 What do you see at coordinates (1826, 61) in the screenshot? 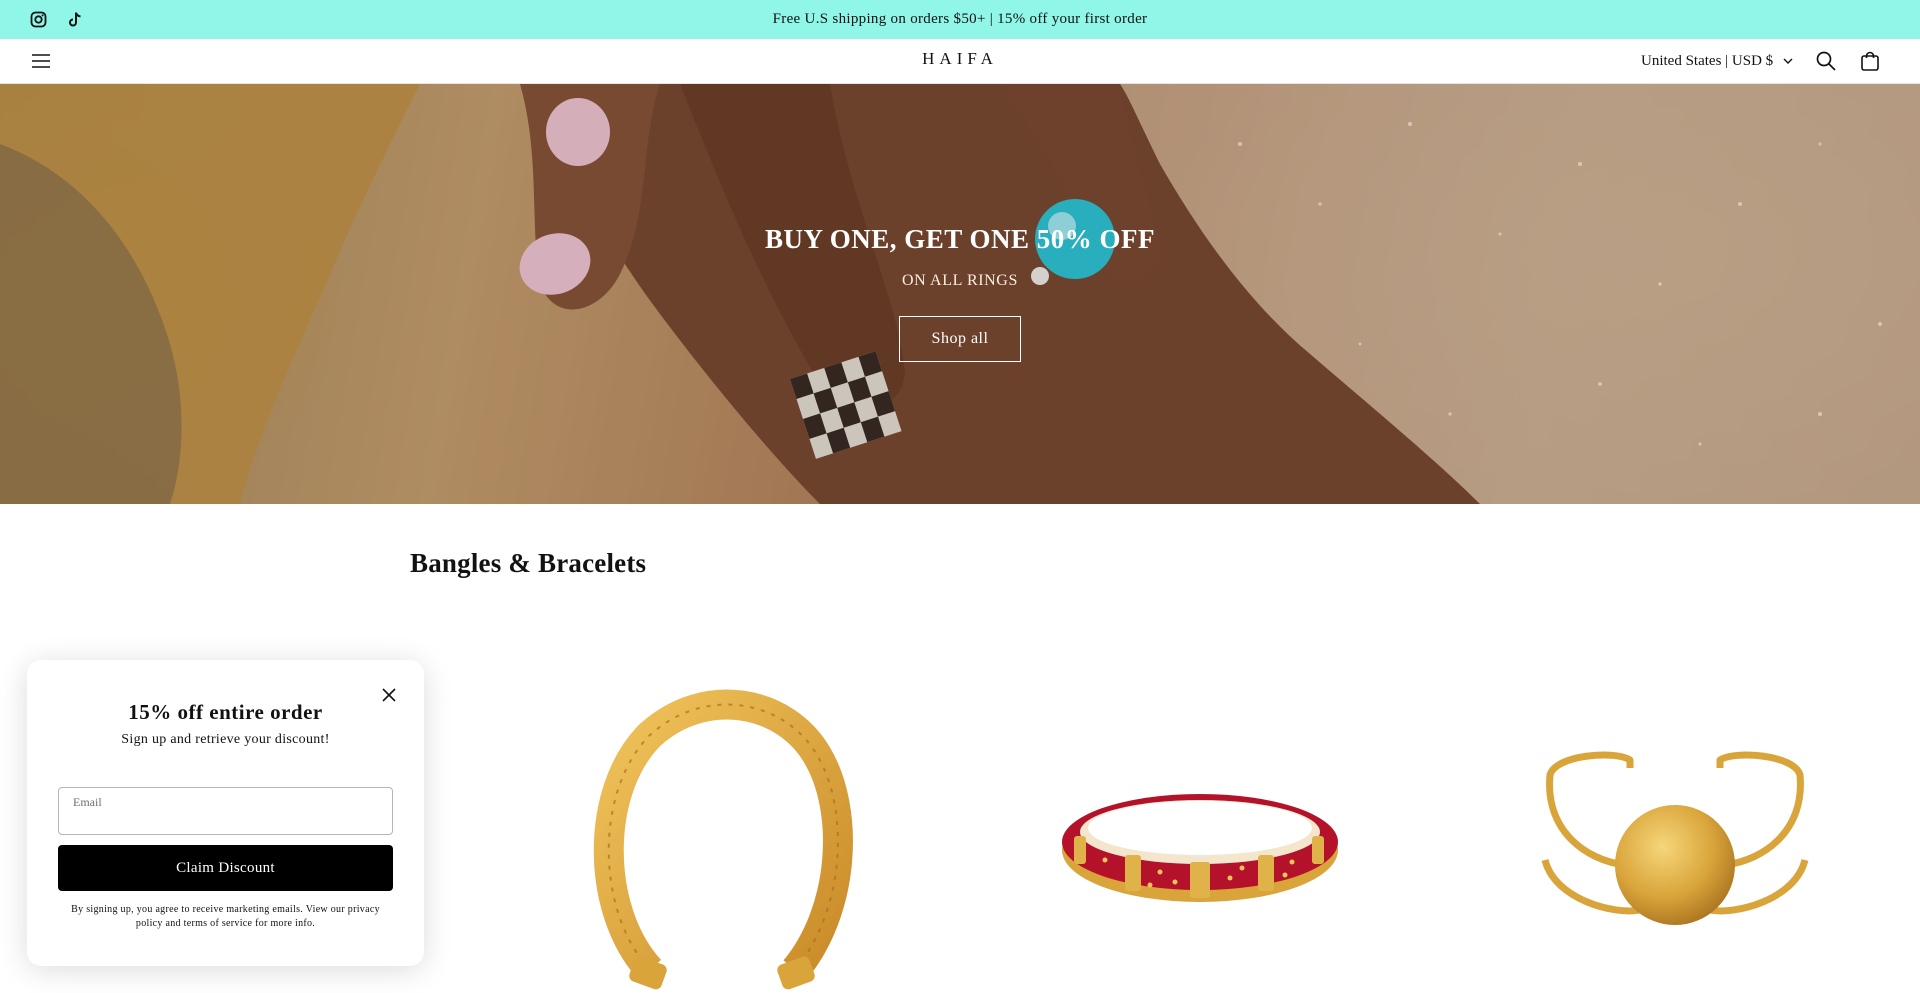
I see `search-icon` at bounding box center [1826, 61].